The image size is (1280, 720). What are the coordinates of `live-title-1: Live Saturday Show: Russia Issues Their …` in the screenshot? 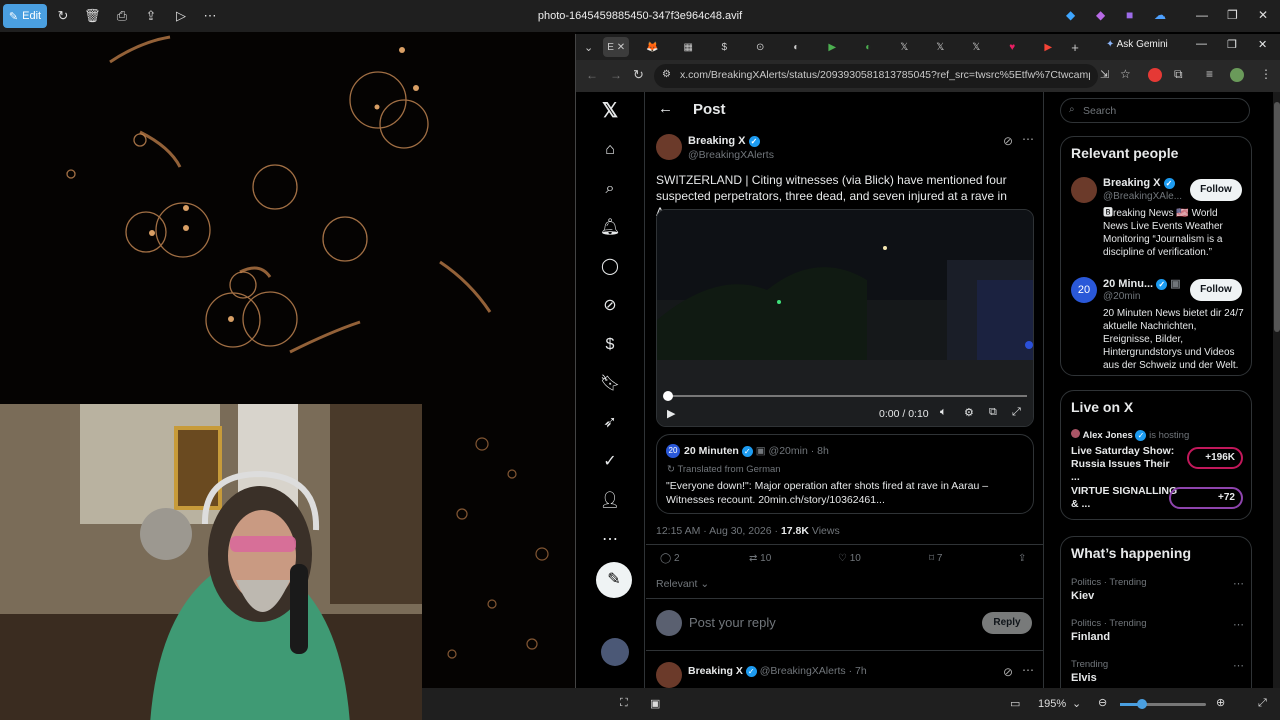 It's located at (1126, 464).